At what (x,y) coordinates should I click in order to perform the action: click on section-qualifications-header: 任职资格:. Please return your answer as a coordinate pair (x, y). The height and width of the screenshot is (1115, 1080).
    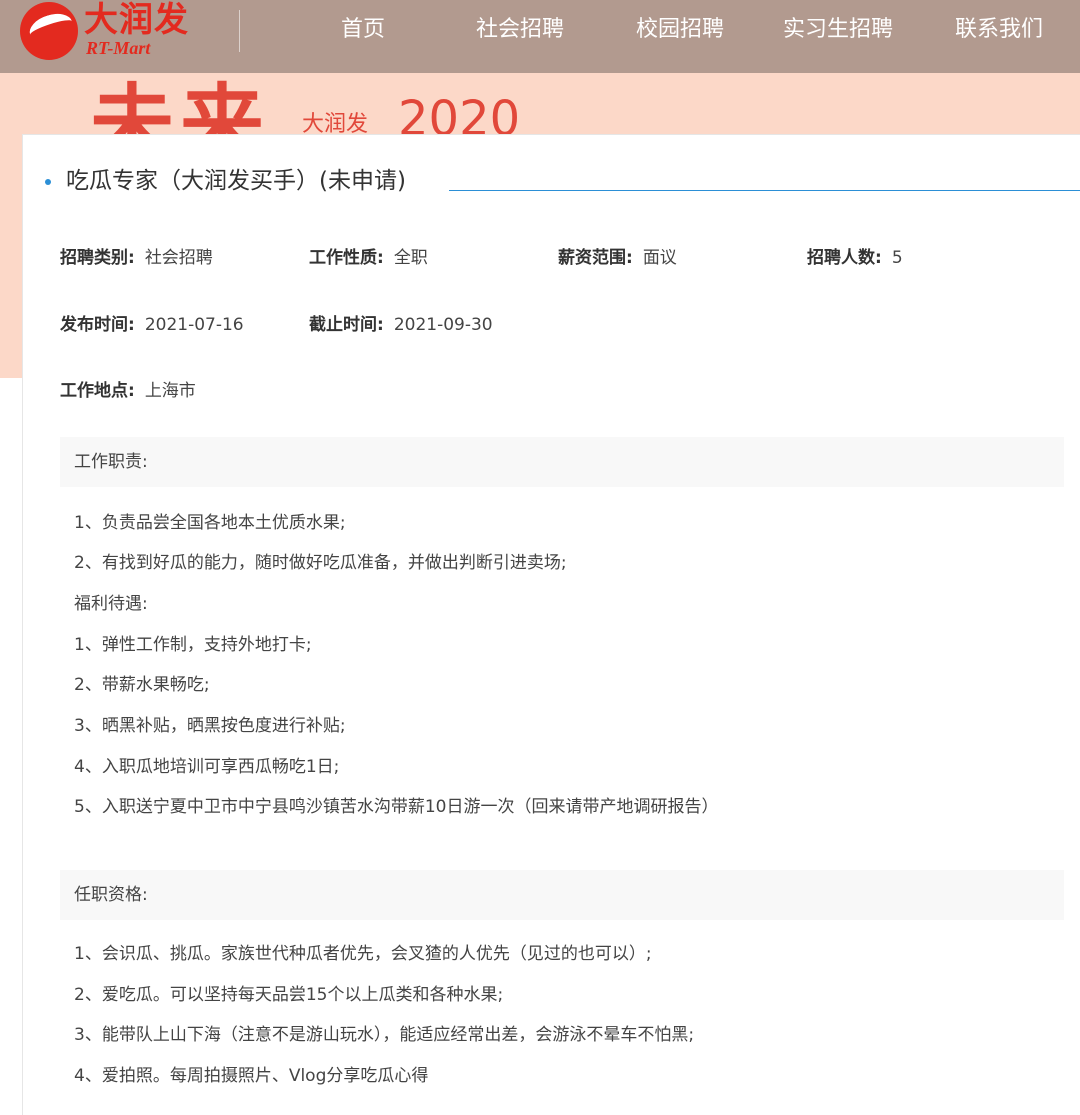
    Looking at the image, I should click on (562, 895).